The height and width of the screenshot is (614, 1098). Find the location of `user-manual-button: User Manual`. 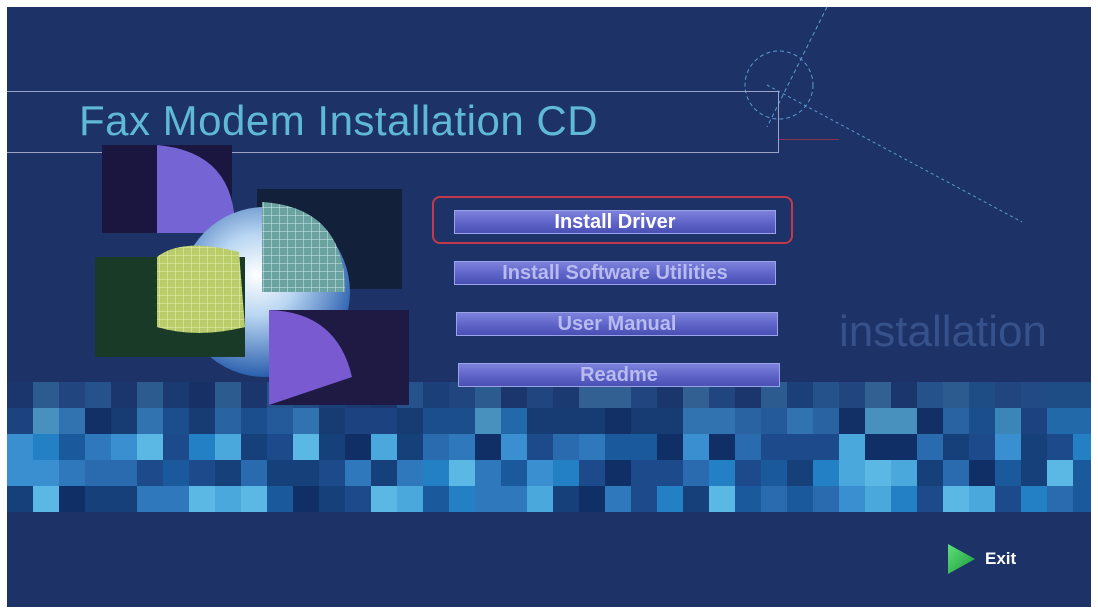

user-manual-button: User Manual is located at coordinates (617, 324).